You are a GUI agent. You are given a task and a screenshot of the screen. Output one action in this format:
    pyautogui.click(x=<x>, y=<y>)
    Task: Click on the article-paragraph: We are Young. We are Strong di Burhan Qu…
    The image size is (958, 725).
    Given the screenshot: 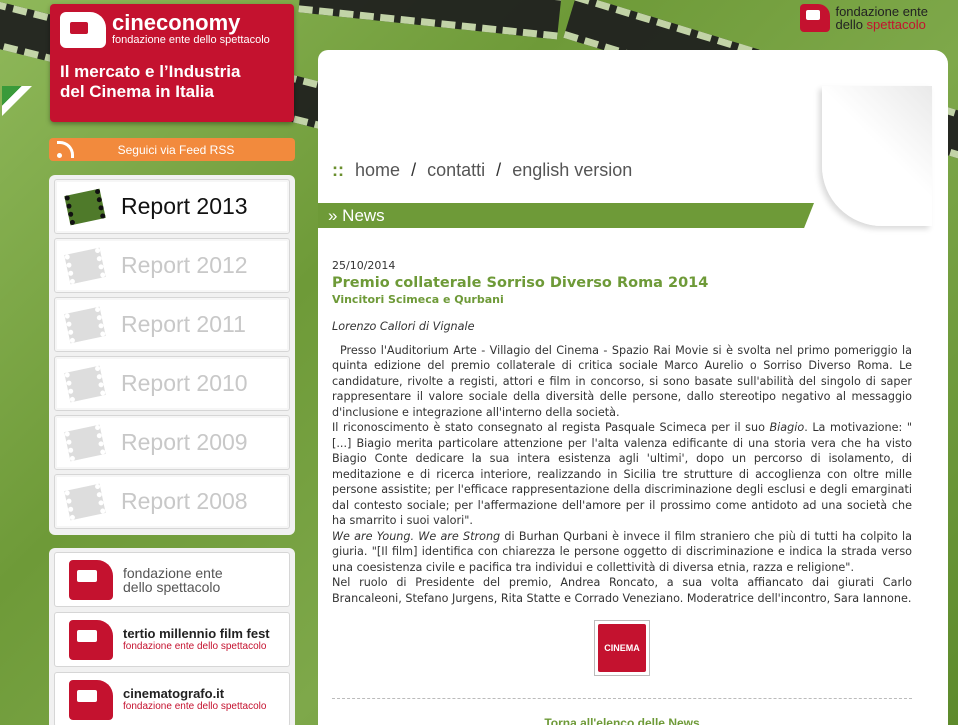 What is the action you would take?
    pyautogui.click(x=622, y=552)
    